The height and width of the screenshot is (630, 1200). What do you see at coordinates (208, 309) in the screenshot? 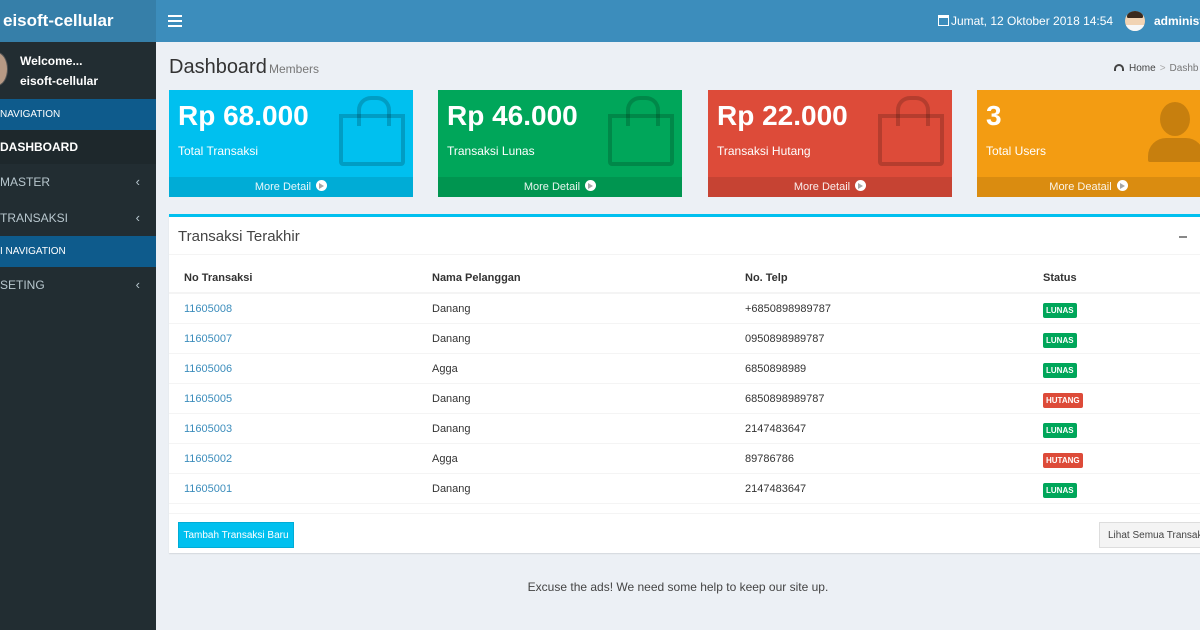
I see `transaction-number-link: 11605008` at bounding box center [208, 309].